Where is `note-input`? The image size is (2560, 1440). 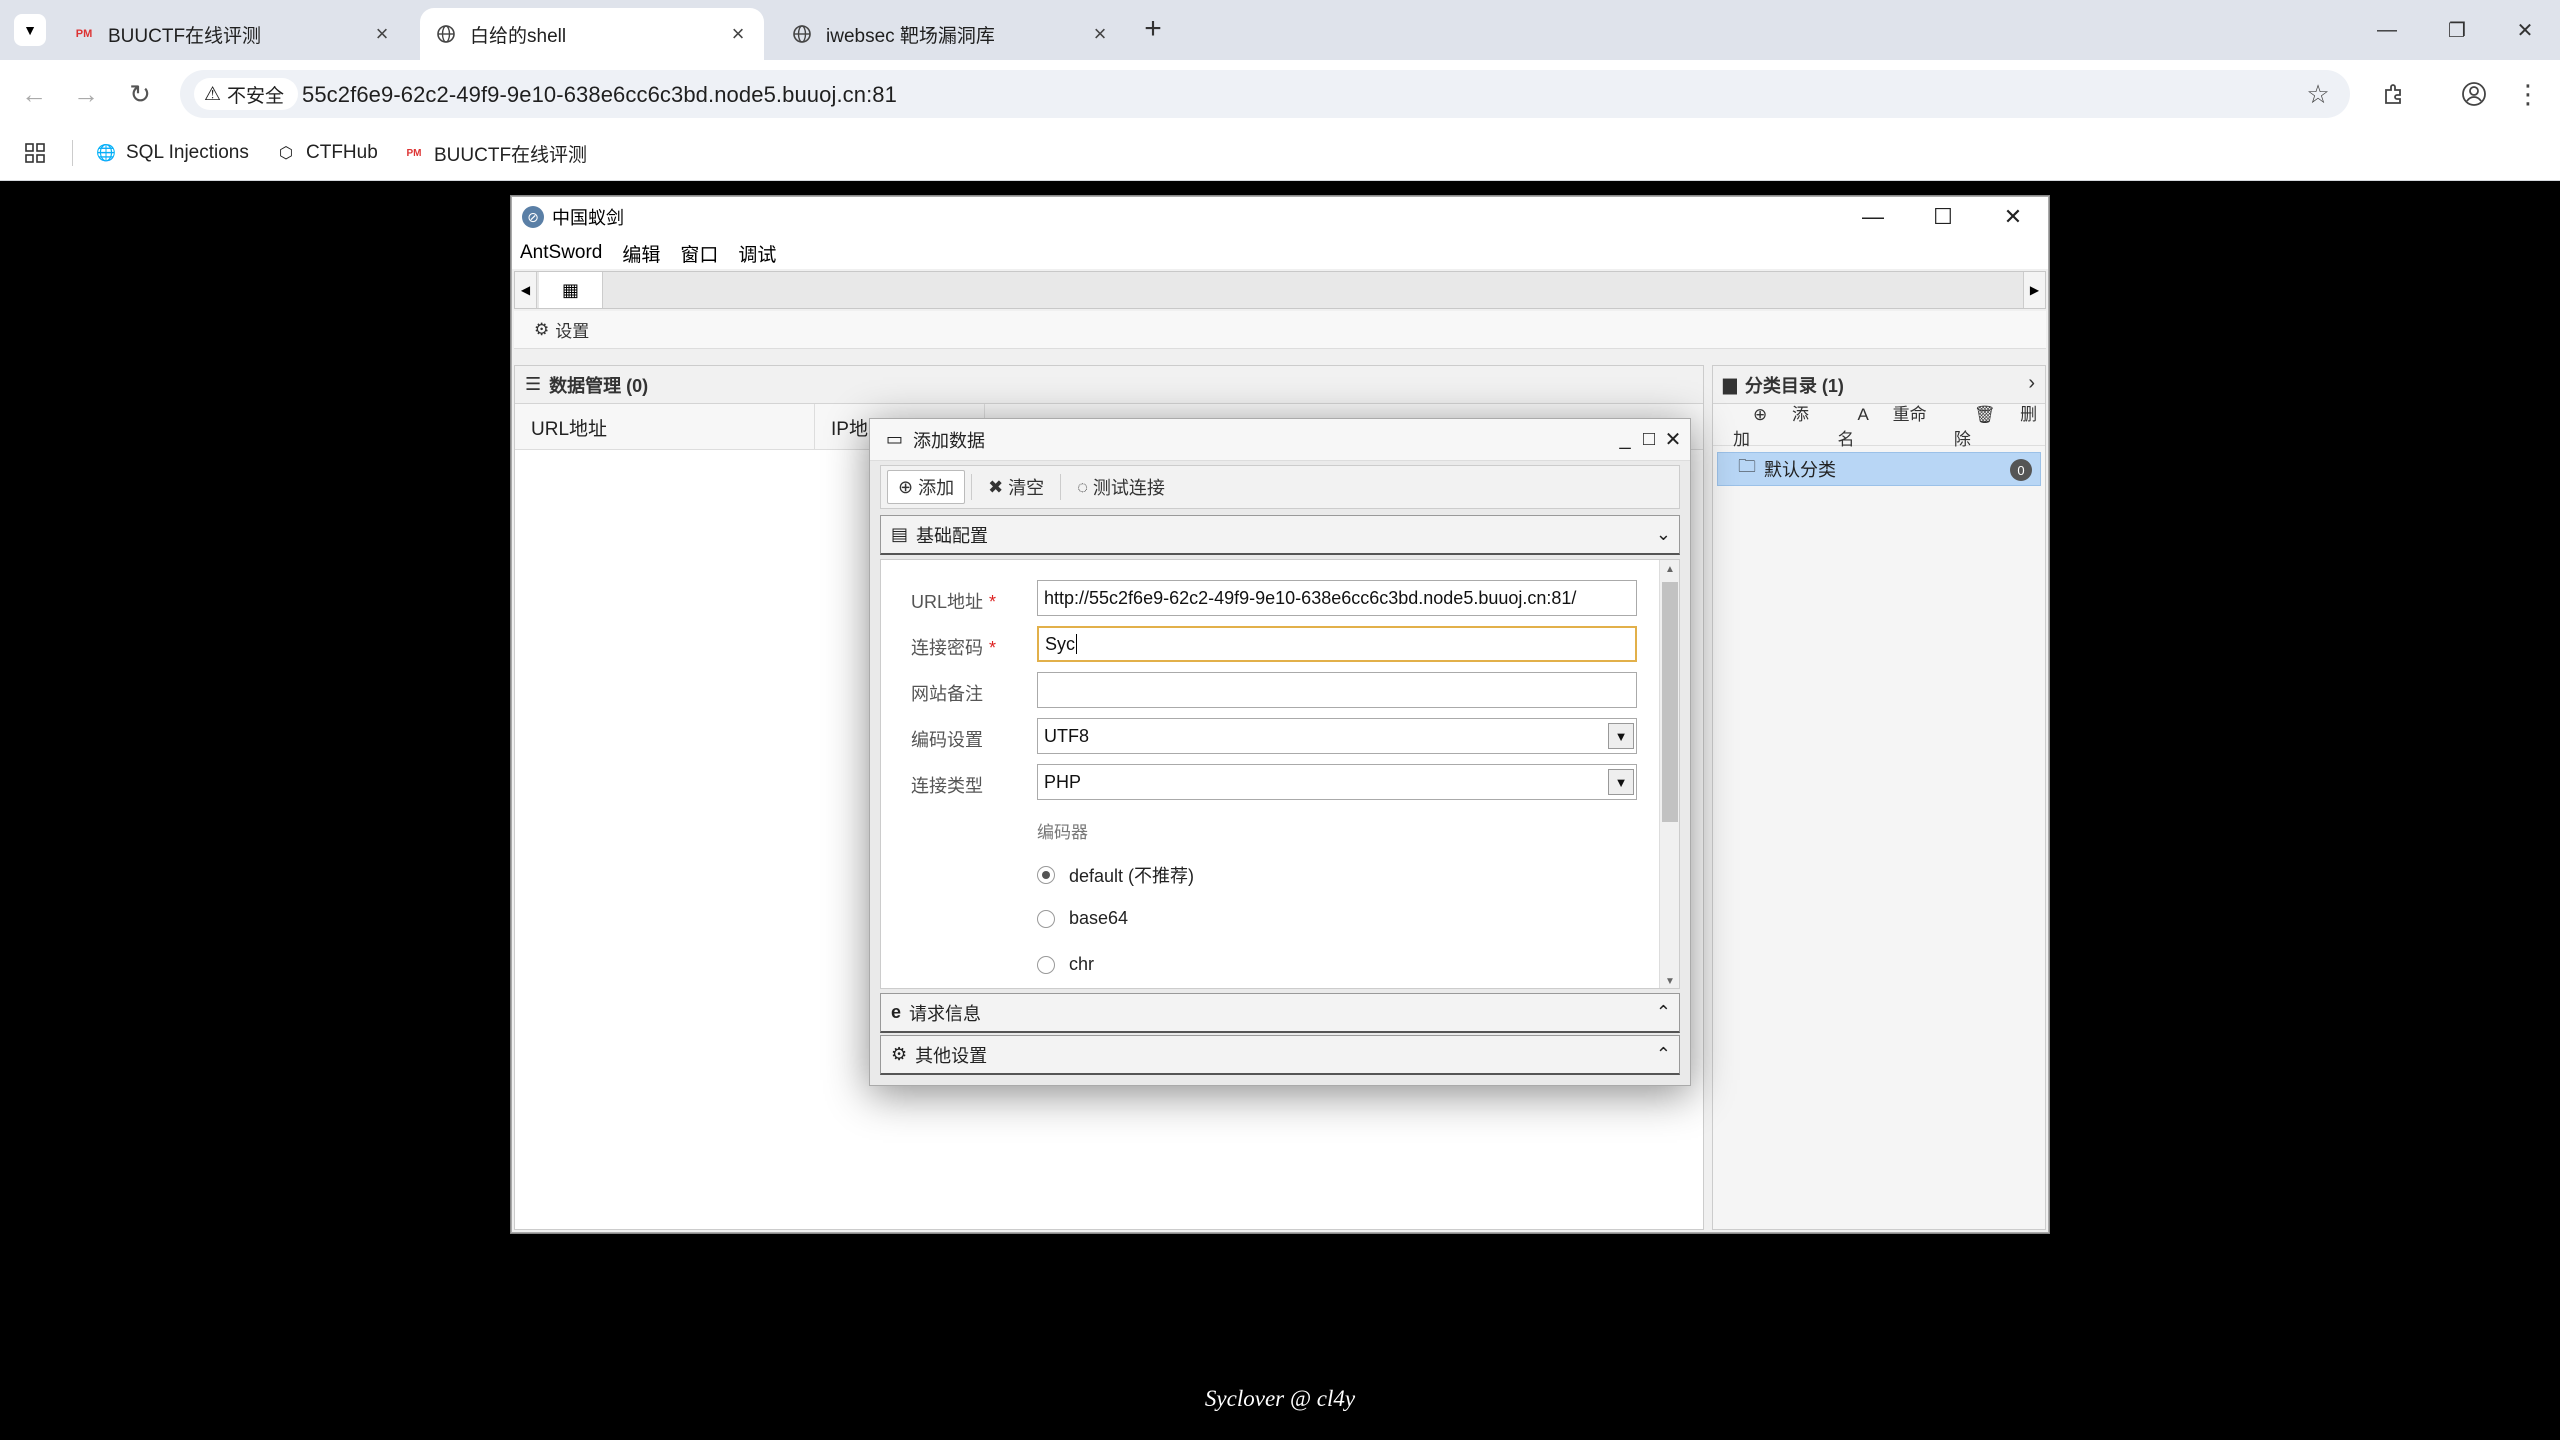
note-input is located at coordinates (1337, 690).